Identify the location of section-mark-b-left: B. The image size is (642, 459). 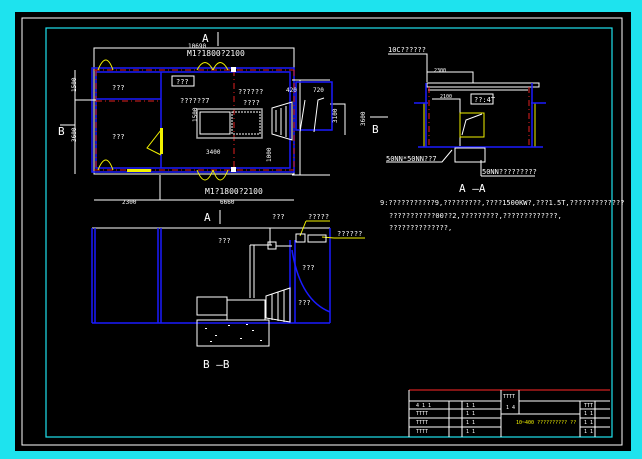
(61, 131).